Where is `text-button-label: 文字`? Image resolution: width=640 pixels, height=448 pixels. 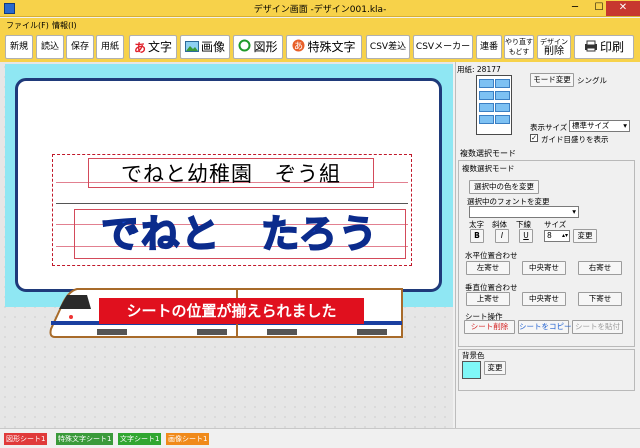
text-button-label: 文字 is located at coordinates (160, 47).